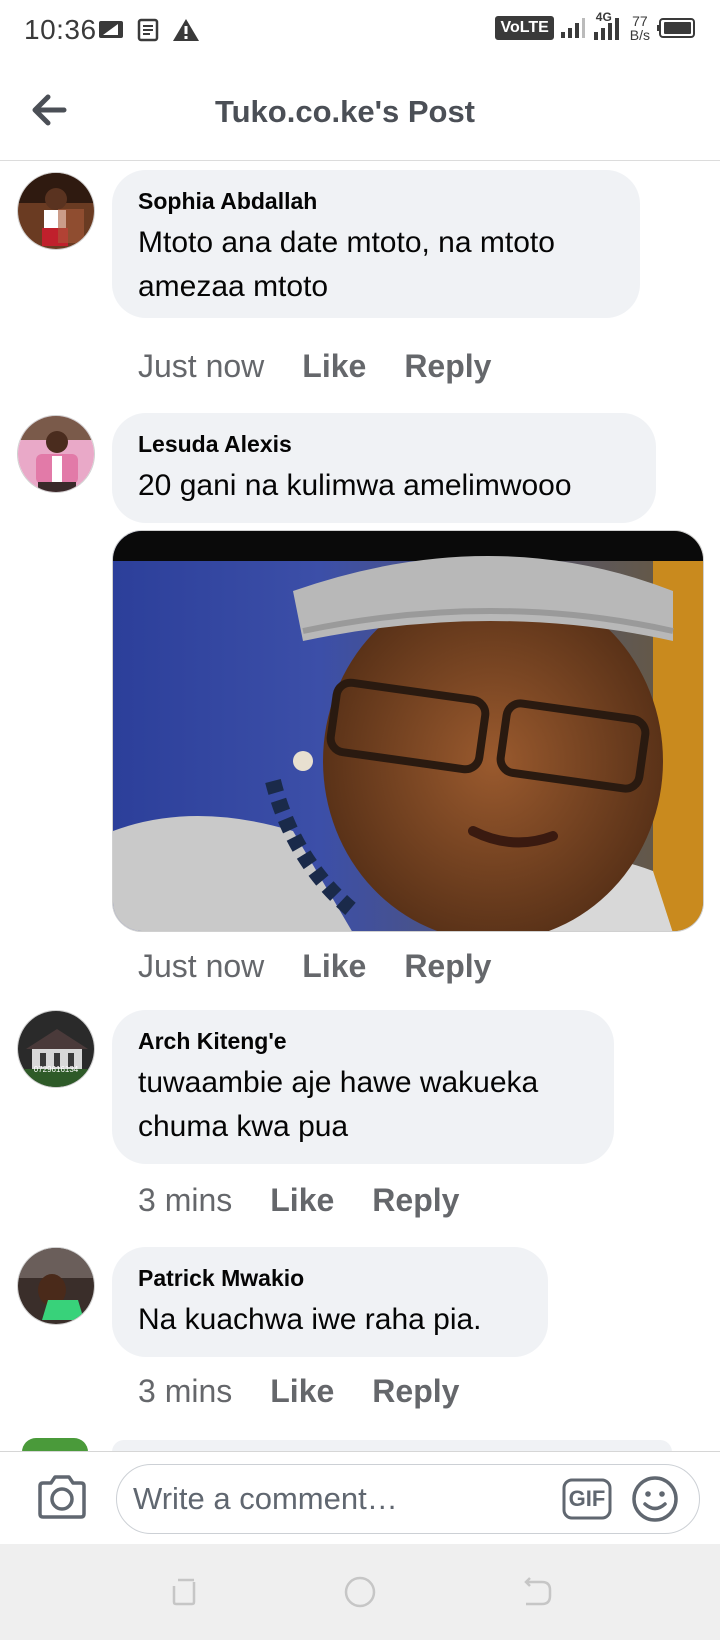 Image resolution: width=720 pixels, height=1640 pixels. Describe the element at coordinates (676, 28) in the screenshot. I see `battery-icon` at that location.